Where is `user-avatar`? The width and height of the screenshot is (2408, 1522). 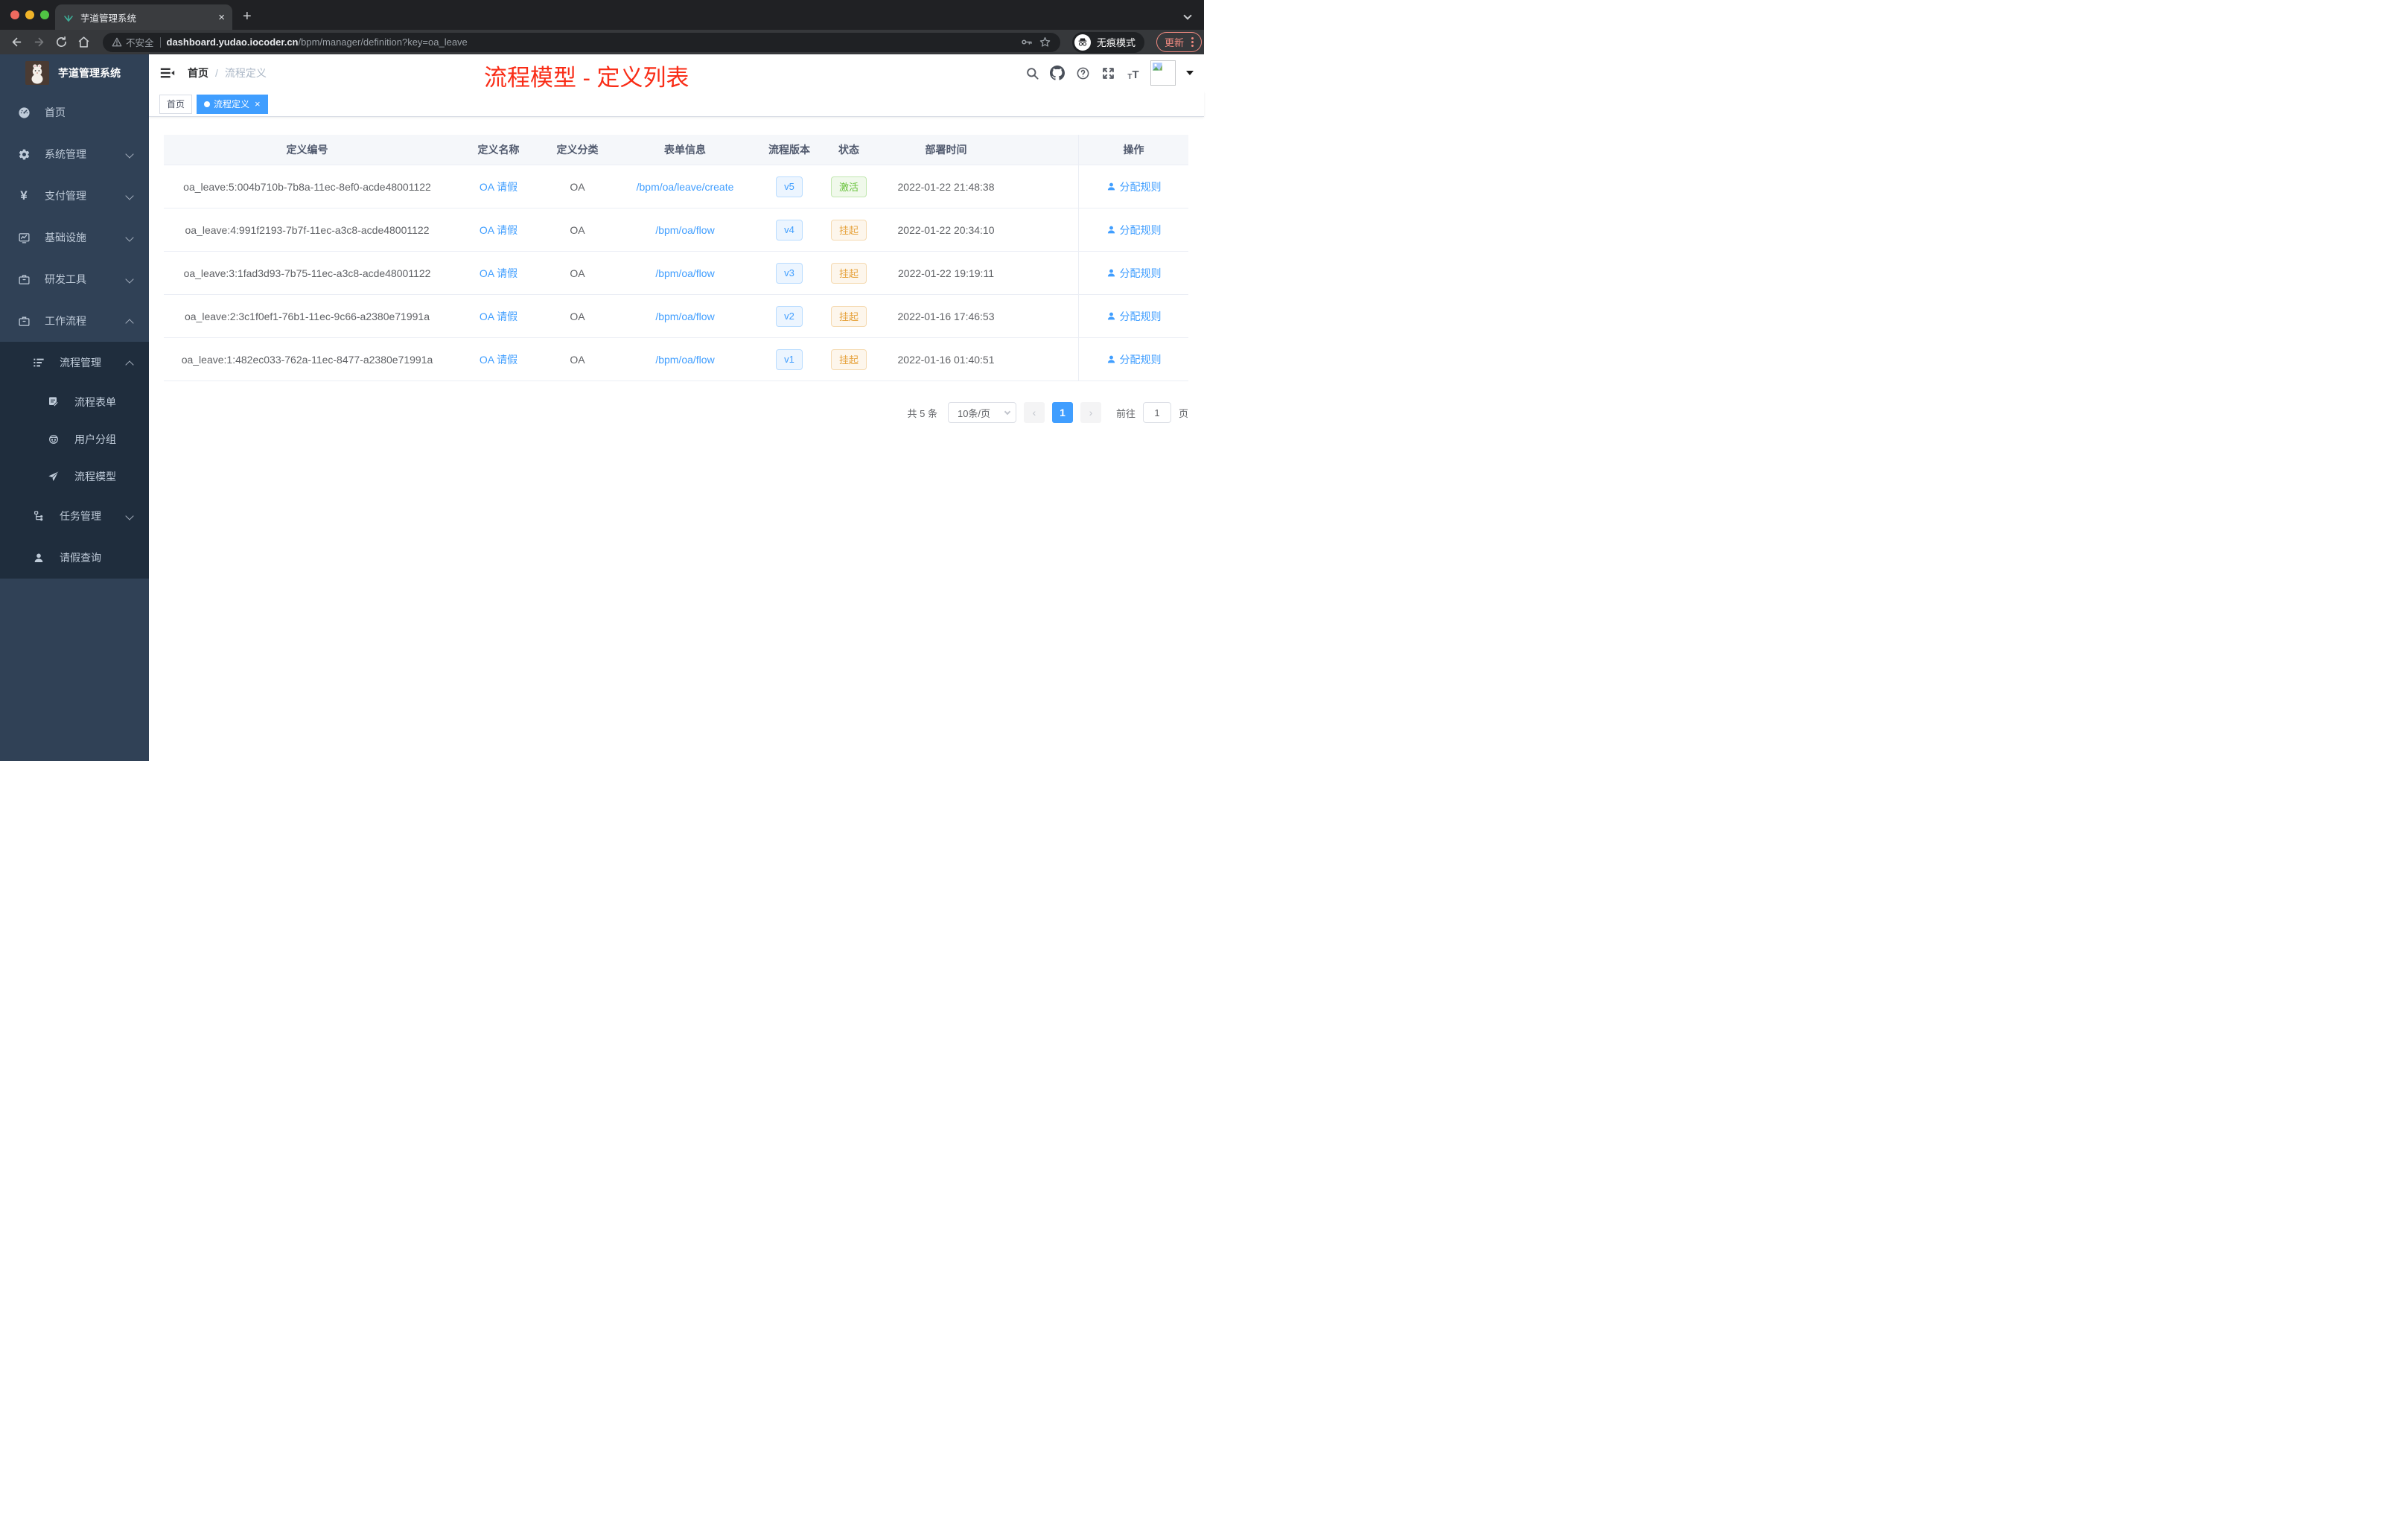 user-avatar is located at coordinates (1163, 73).